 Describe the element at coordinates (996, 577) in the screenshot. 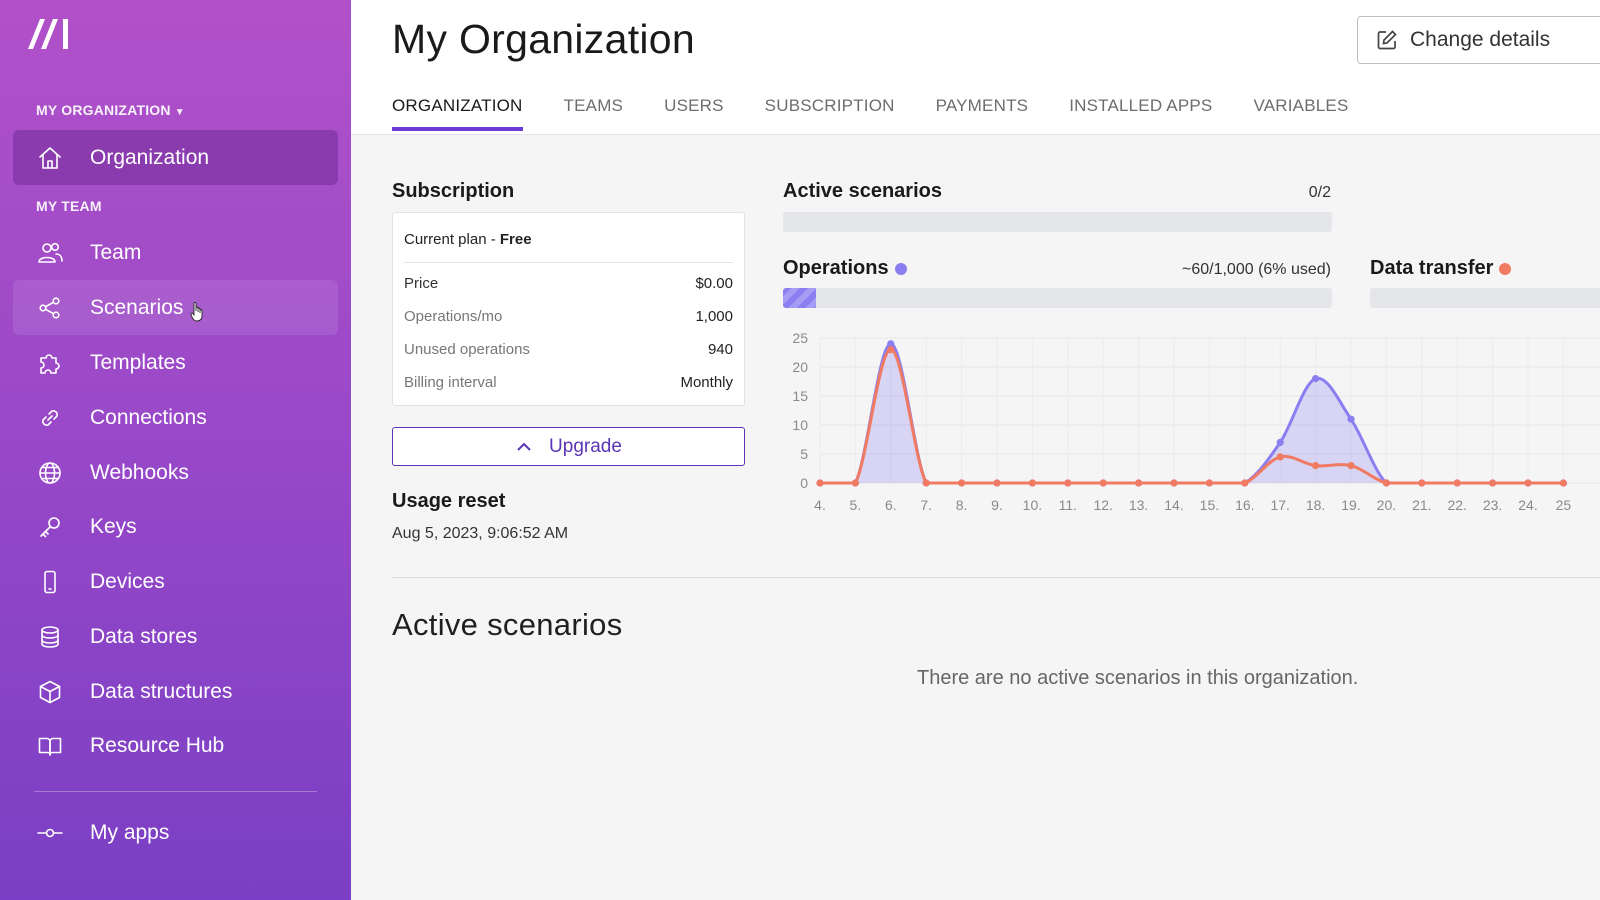

I see `section-divider` at that location.